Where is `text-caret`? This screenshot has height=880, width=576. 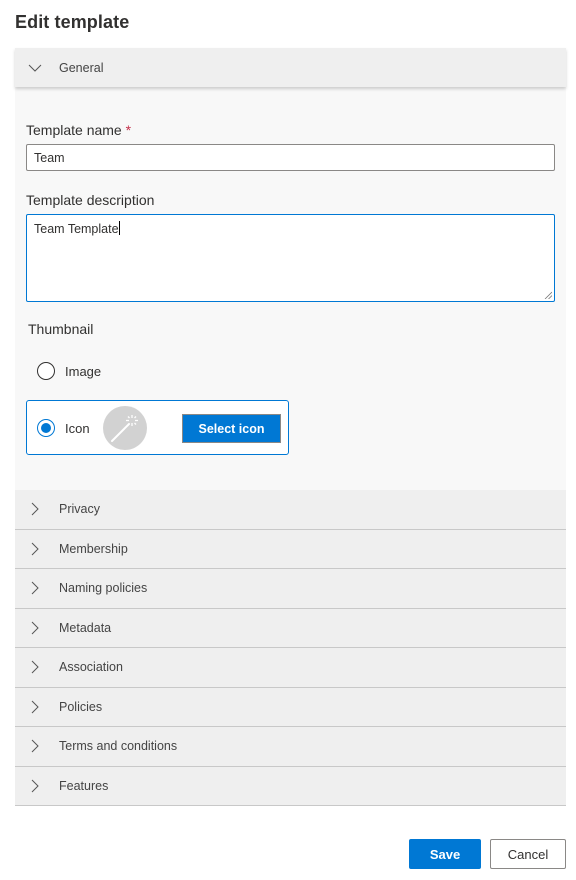
text-caret is located at coordinates (119, 228).